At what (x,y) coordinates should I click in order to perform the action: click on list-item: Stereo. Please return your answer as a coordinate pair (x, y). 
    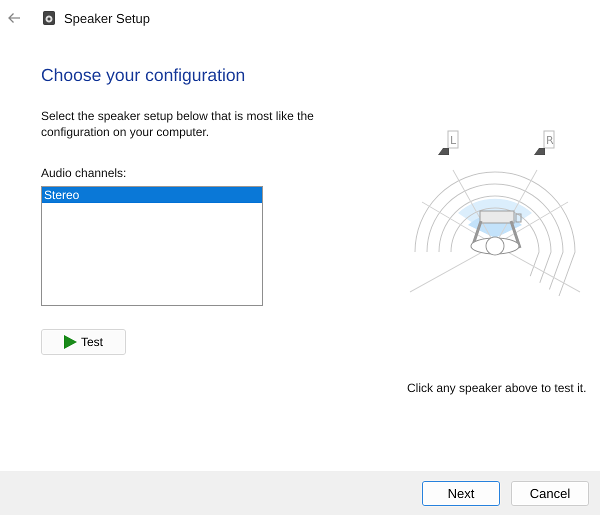
    Looking at the image, I should click on (152, 195).